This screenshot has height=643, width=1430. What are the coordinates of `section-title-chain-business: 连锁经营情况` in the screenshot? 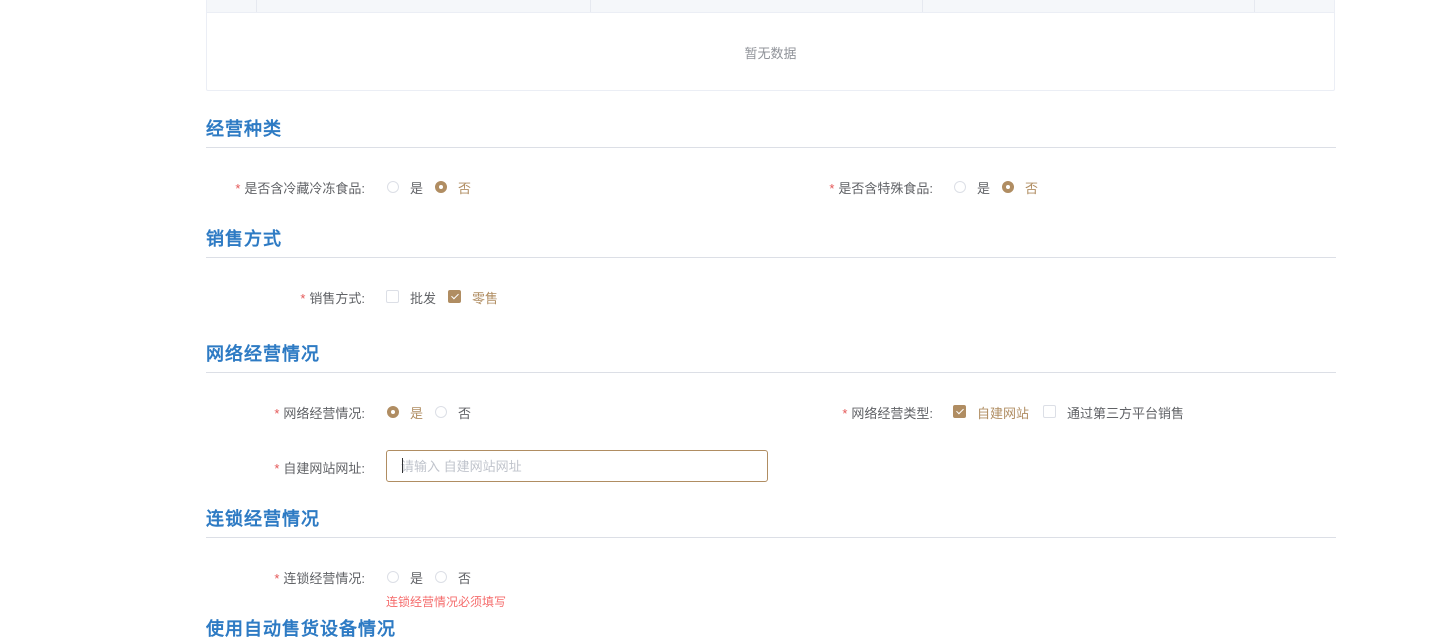 It's located at (263, 519).